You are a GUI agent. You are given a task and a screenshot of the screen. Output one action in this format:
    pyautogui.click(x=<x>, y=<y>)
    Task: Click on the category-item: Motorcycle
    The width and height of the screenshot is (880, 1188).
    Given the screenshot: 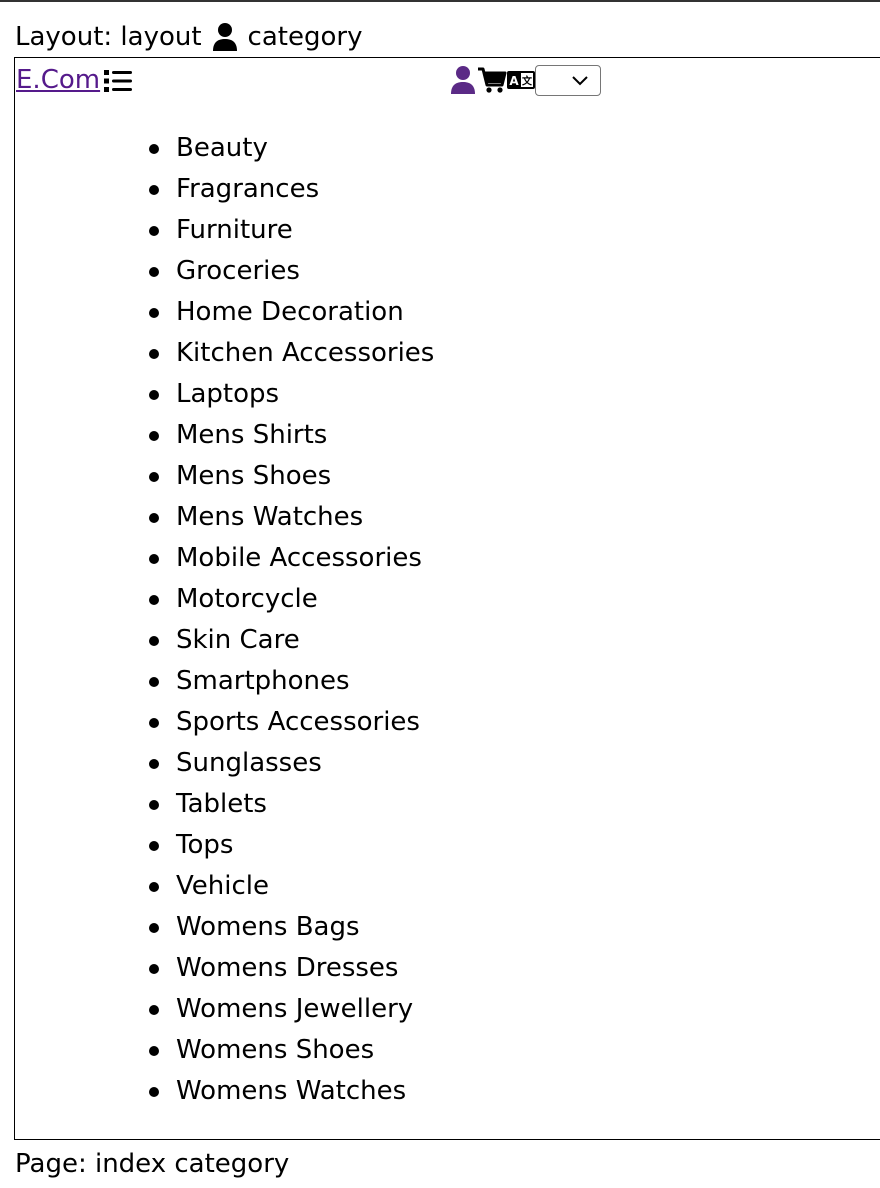 What is the action you would take?
    pyautogui.click(x=291, y=599)
    